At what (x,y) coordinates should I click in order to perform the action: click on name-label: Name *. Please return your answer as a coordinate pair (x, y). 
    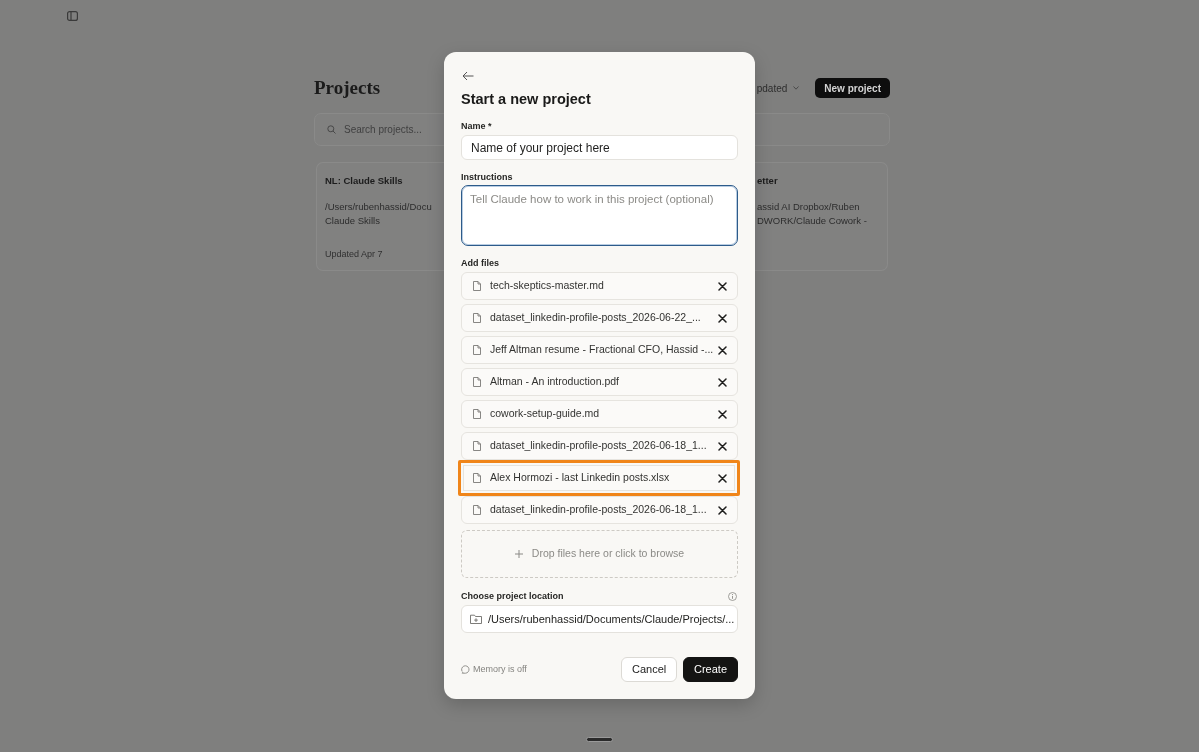
    Looking at the image, I should click on (477, 126).